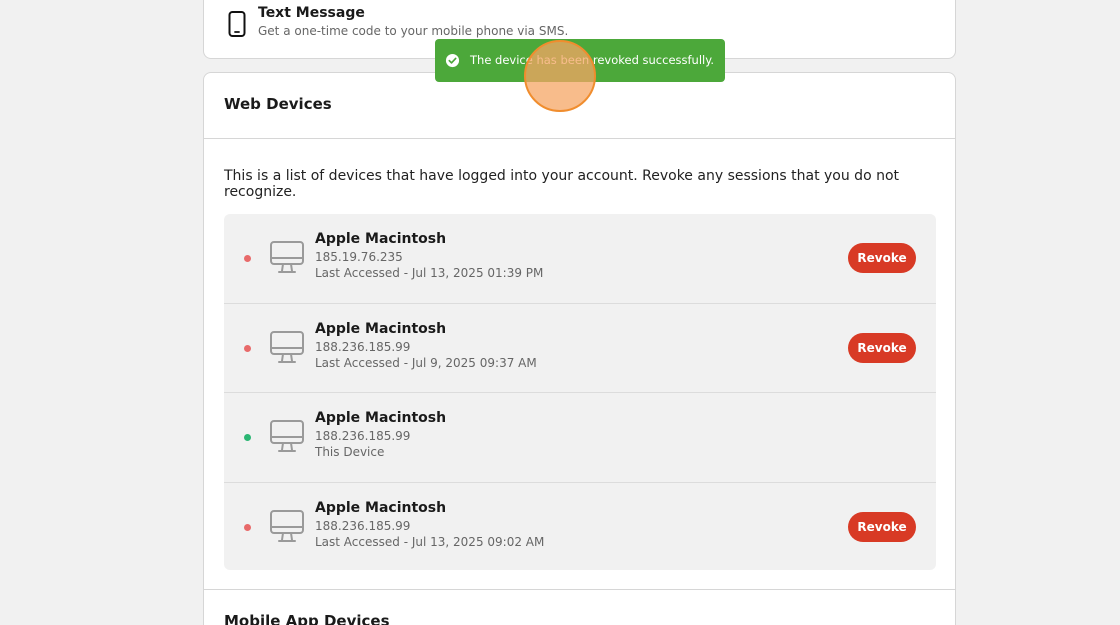 This screenshot has width=1120, height=625. I want to click on mobile-devices-card: Mobile App Devices, so click(579, 607).